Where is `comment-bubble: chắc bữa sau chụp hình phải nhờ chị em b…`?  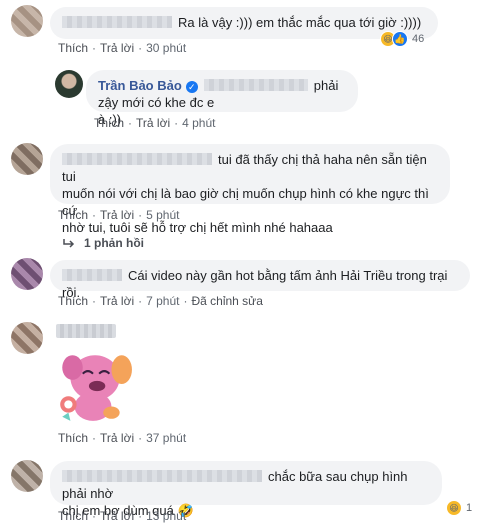 comment-bubble: chắc bữa sau chụp hình phải nhờ chị em b… is located at coordinates (246, 489).